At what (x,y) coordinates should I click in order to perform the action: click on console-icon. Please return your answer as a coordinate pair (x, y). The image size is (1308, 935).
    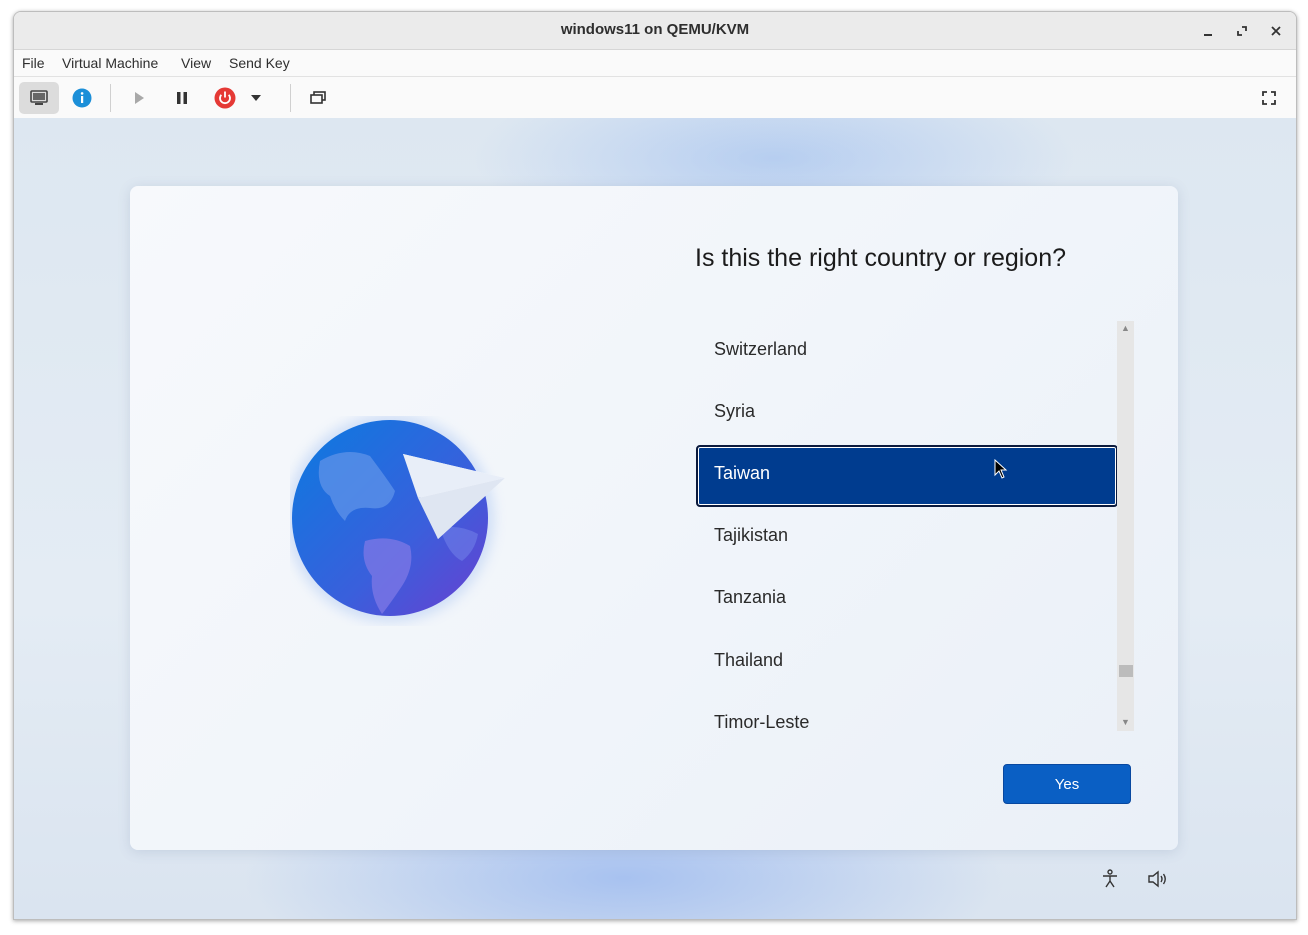
    Looking at the image, I should click on (39, 97).